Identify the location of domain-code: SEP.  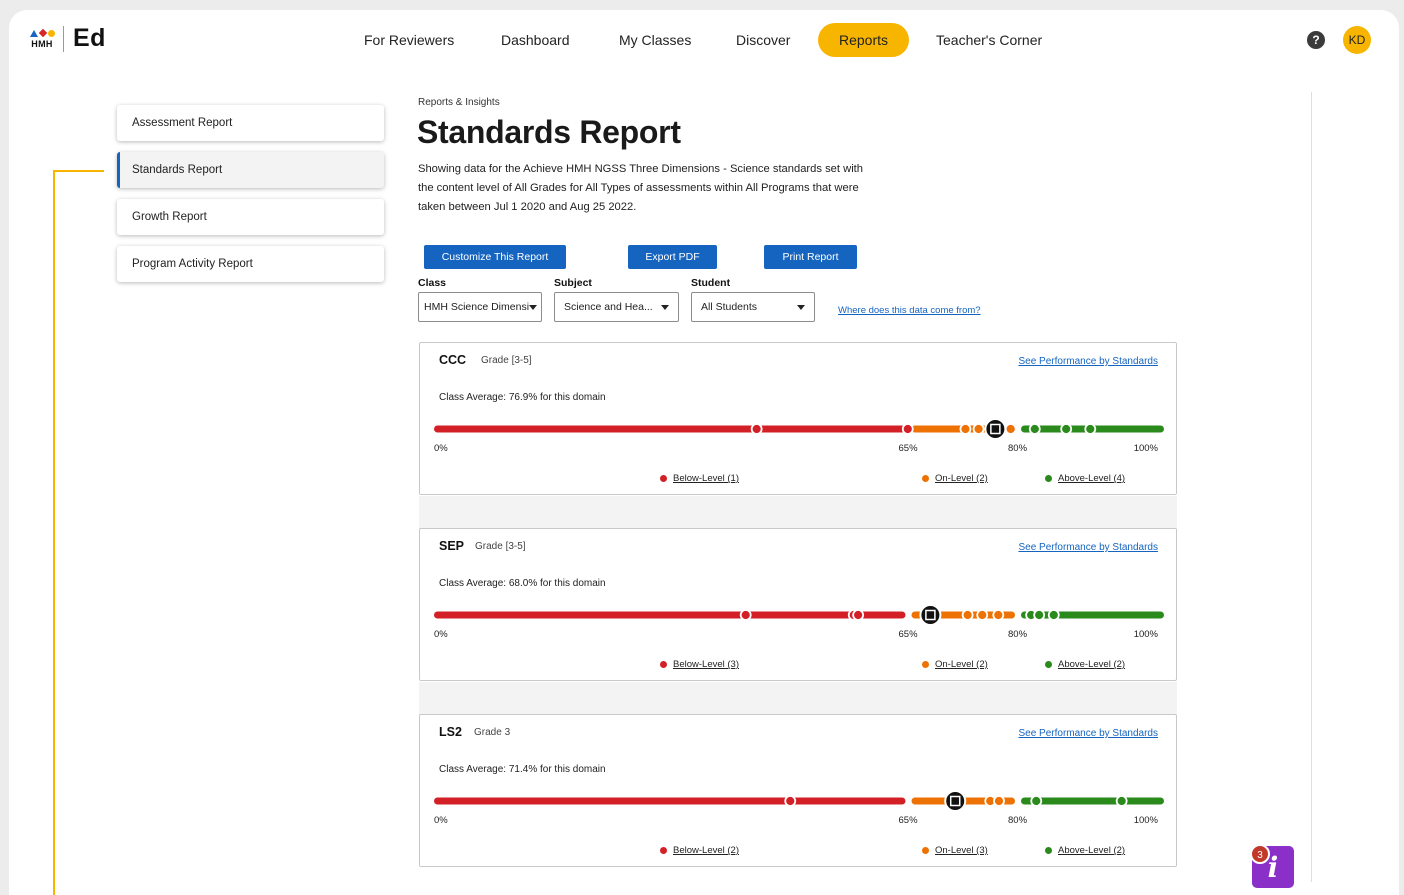
(452, 546).